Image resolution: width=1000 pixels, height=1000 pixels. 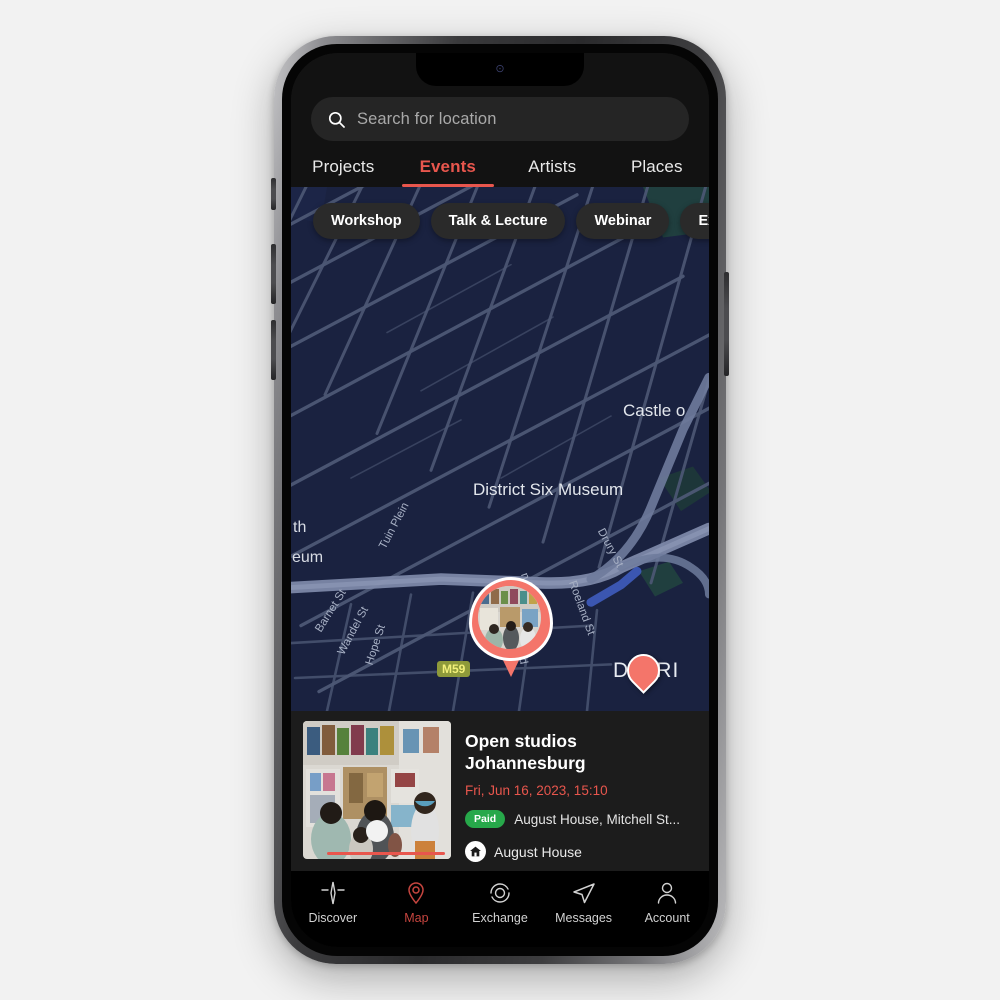 I want to click on person-icon, so click(x=667, y=893).